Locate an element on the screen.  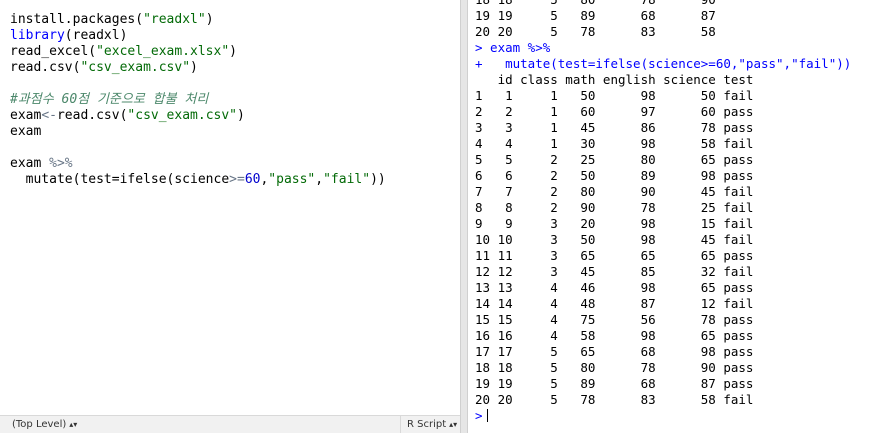
console-output-line: 3 3 1 45 86 78 pass is located at coordinates (614, 127).